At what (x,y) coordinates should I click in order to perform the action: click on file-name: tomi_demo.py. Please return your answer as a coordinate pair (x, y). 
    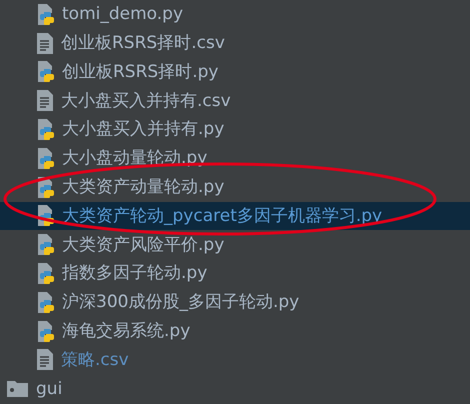
    Looking at the image, I should click on (123, 14).